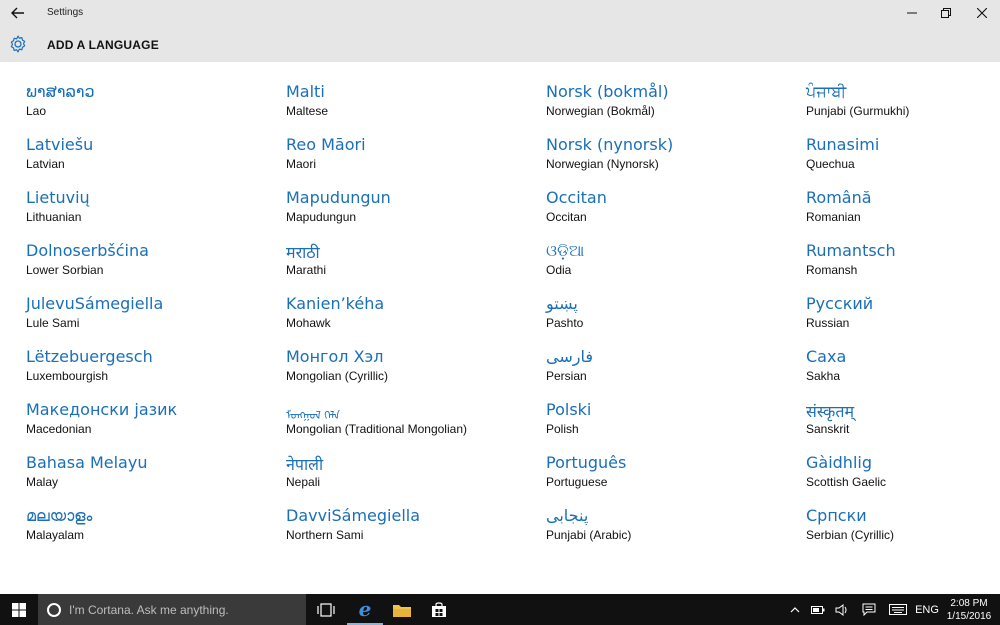  Describe the element at coordinates (313, 415) in the screenshot. I see `language-native-name: ᠮᠣᠩᠭᠣᠯ ᠬᠡᠯᠡ` at that location.